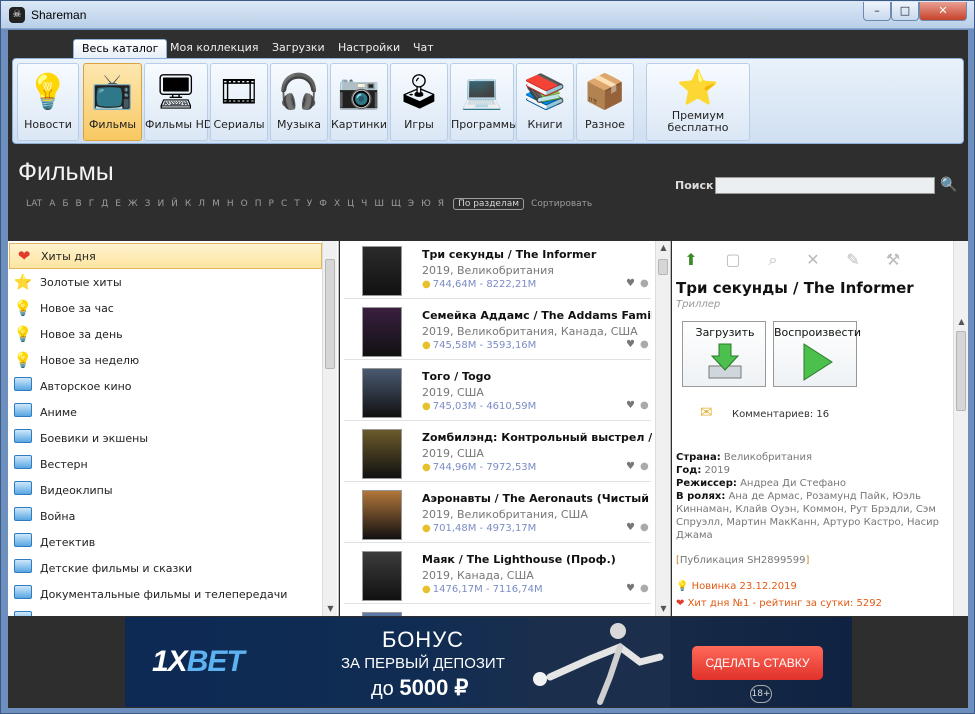  Describe the element at coordinates (165, 438) in the screenshot. I see `category-list-item: Боевики и экшены` at that location.